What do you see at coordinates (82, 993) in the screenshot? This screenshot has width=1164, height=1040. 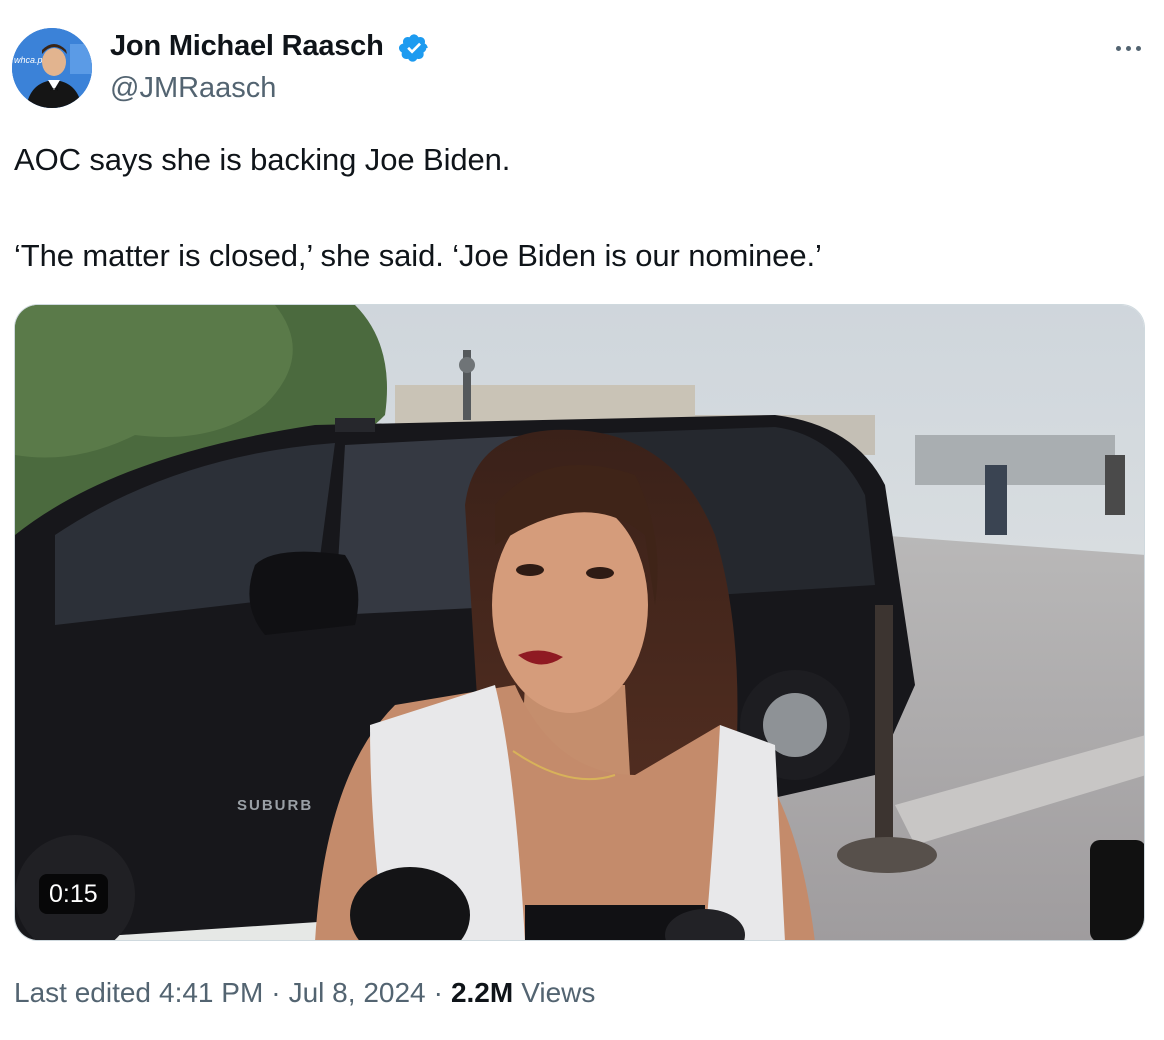 I see `edited-label: Last edited` at bounding box center [82, 993].